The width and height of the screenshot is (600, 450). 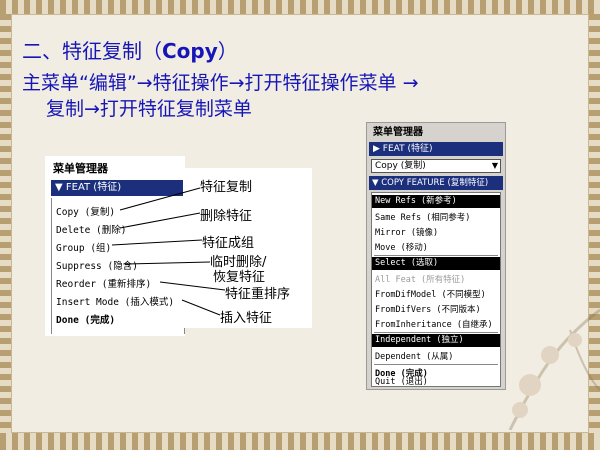 What do you see at coordinates (167, 263) in the screenshot?
I see `callout-line-suppress` at bounding box center [167, 263].